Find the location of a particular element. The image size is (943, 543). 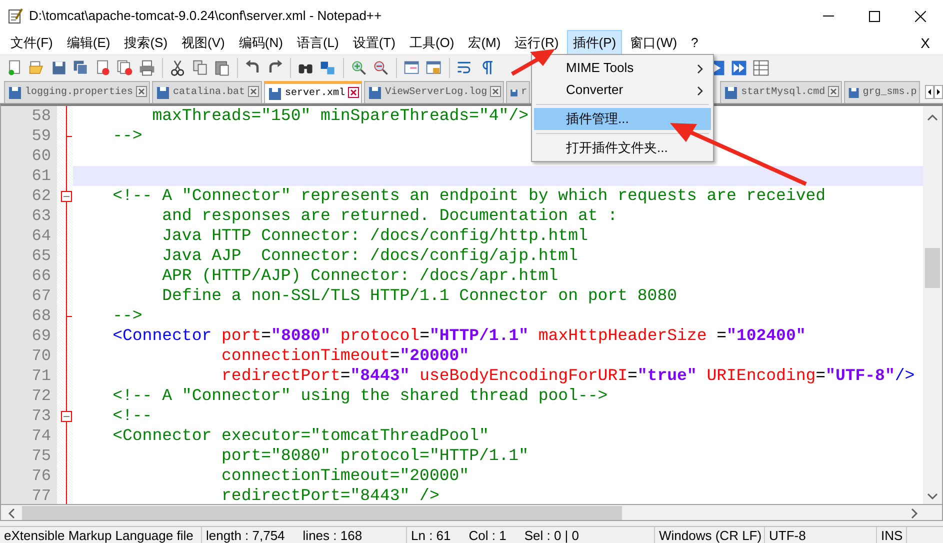

code-line: <!-- A "Connector" represents an endpoint by which requests are received is located at coordinates (469, 196).